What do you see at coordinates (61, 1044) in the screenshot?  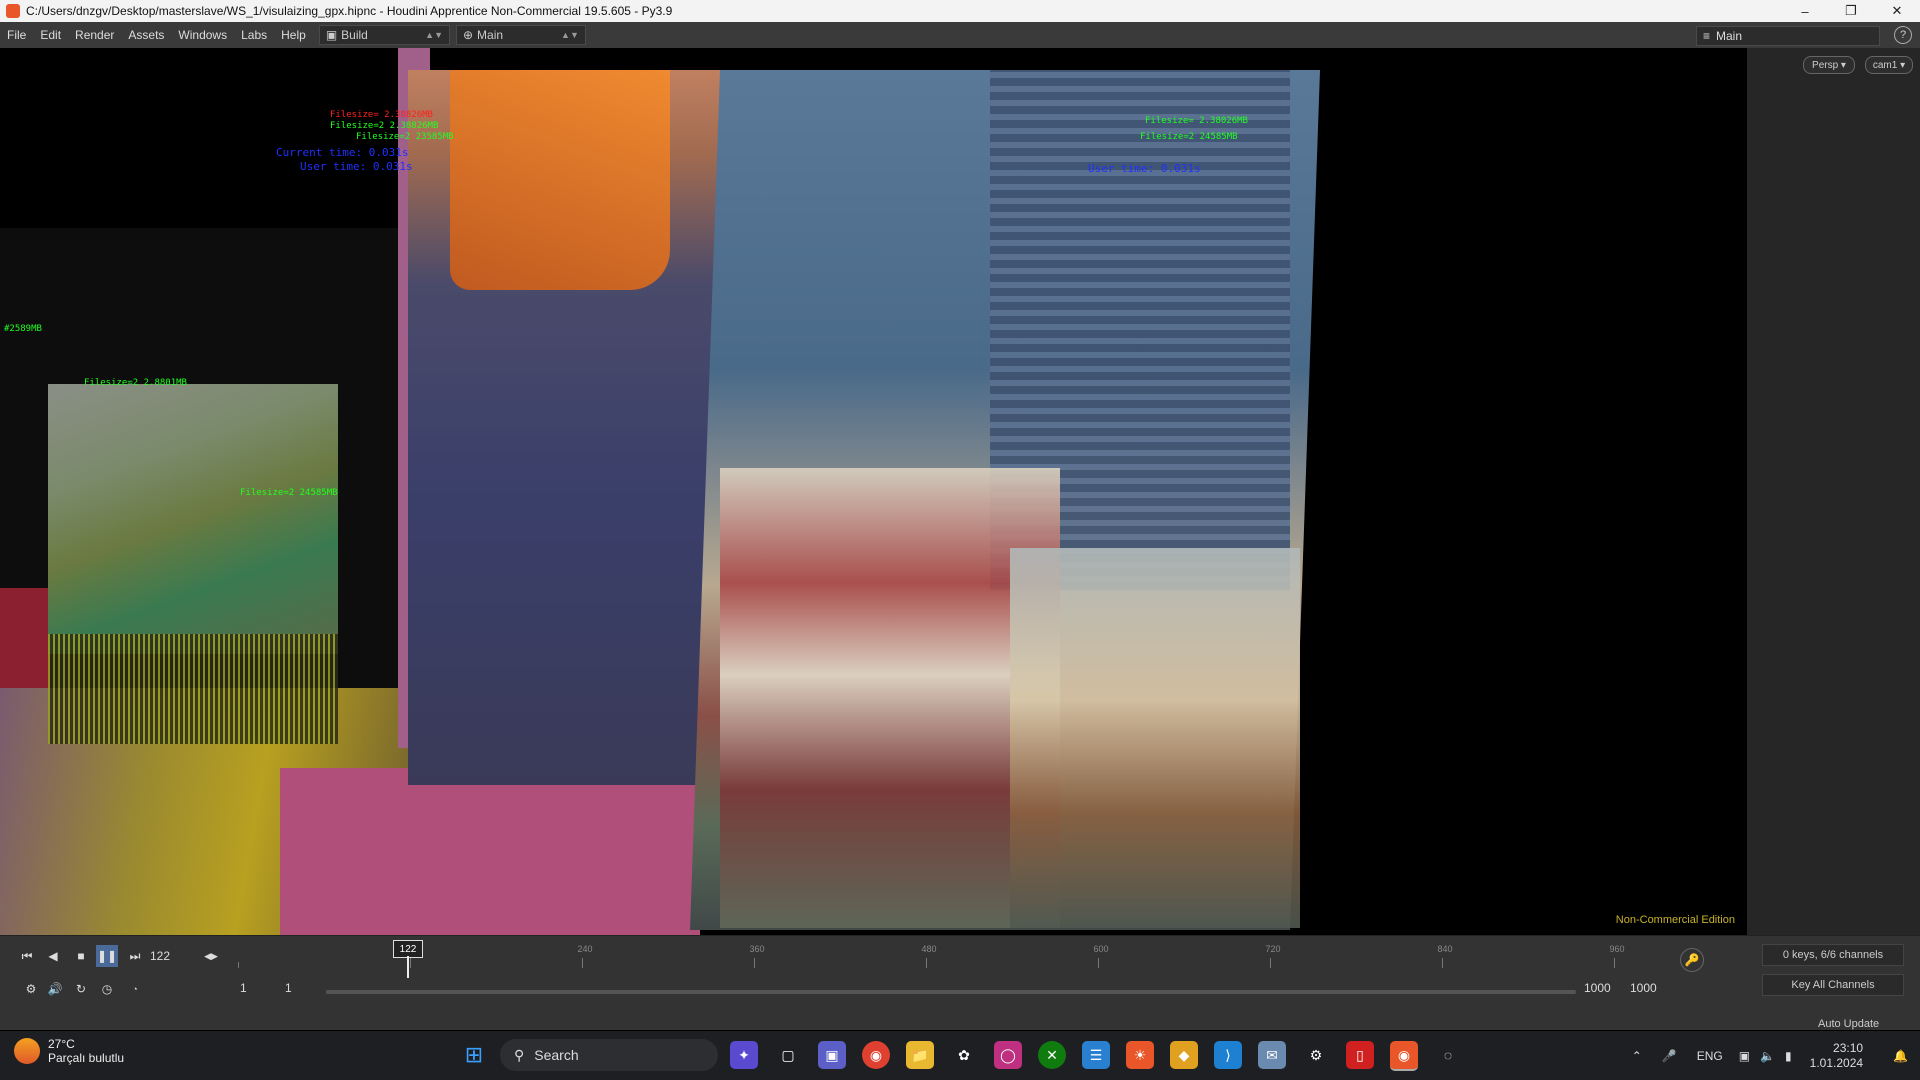 I see `weather-temp: 27°C` at bounding box center [61, 1044].